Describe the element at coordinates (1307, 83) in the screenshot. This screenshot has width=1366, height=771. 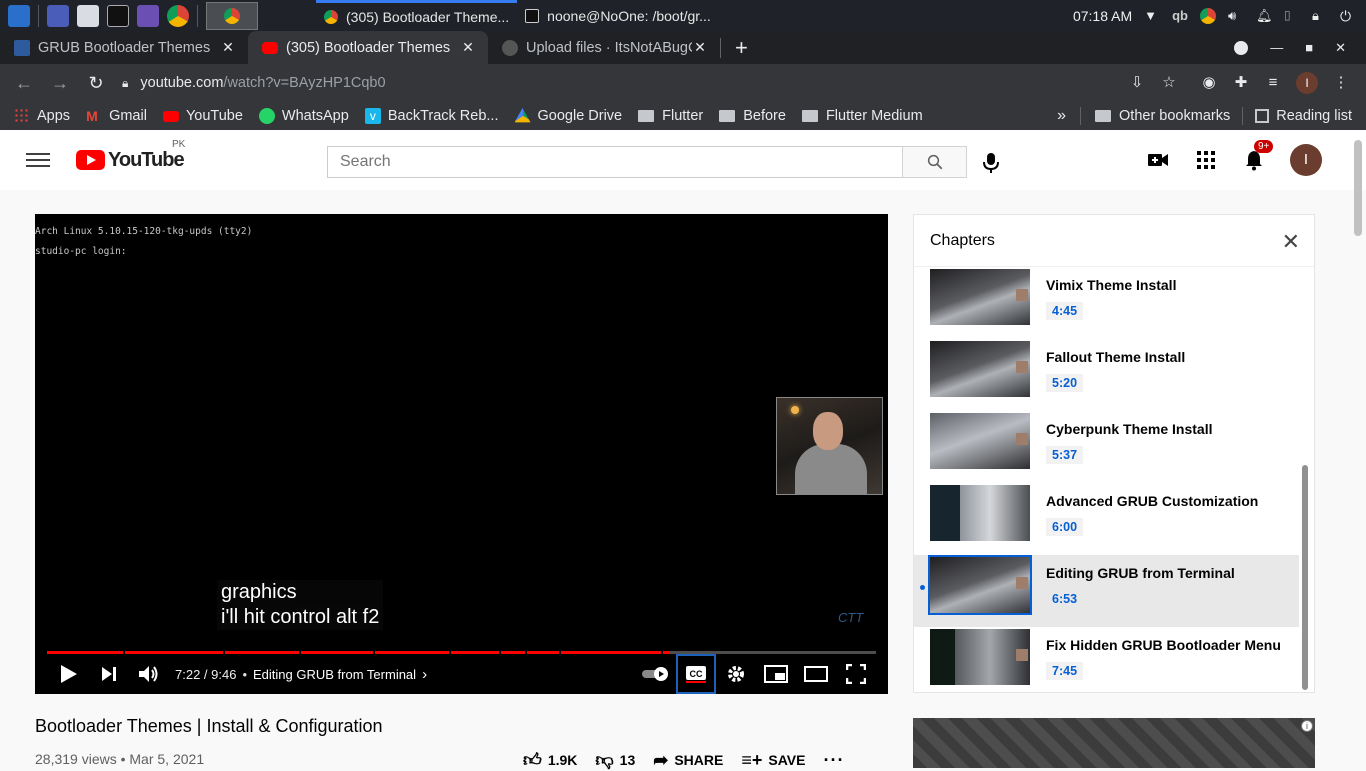
I see `profile-avatar: I` at that location.